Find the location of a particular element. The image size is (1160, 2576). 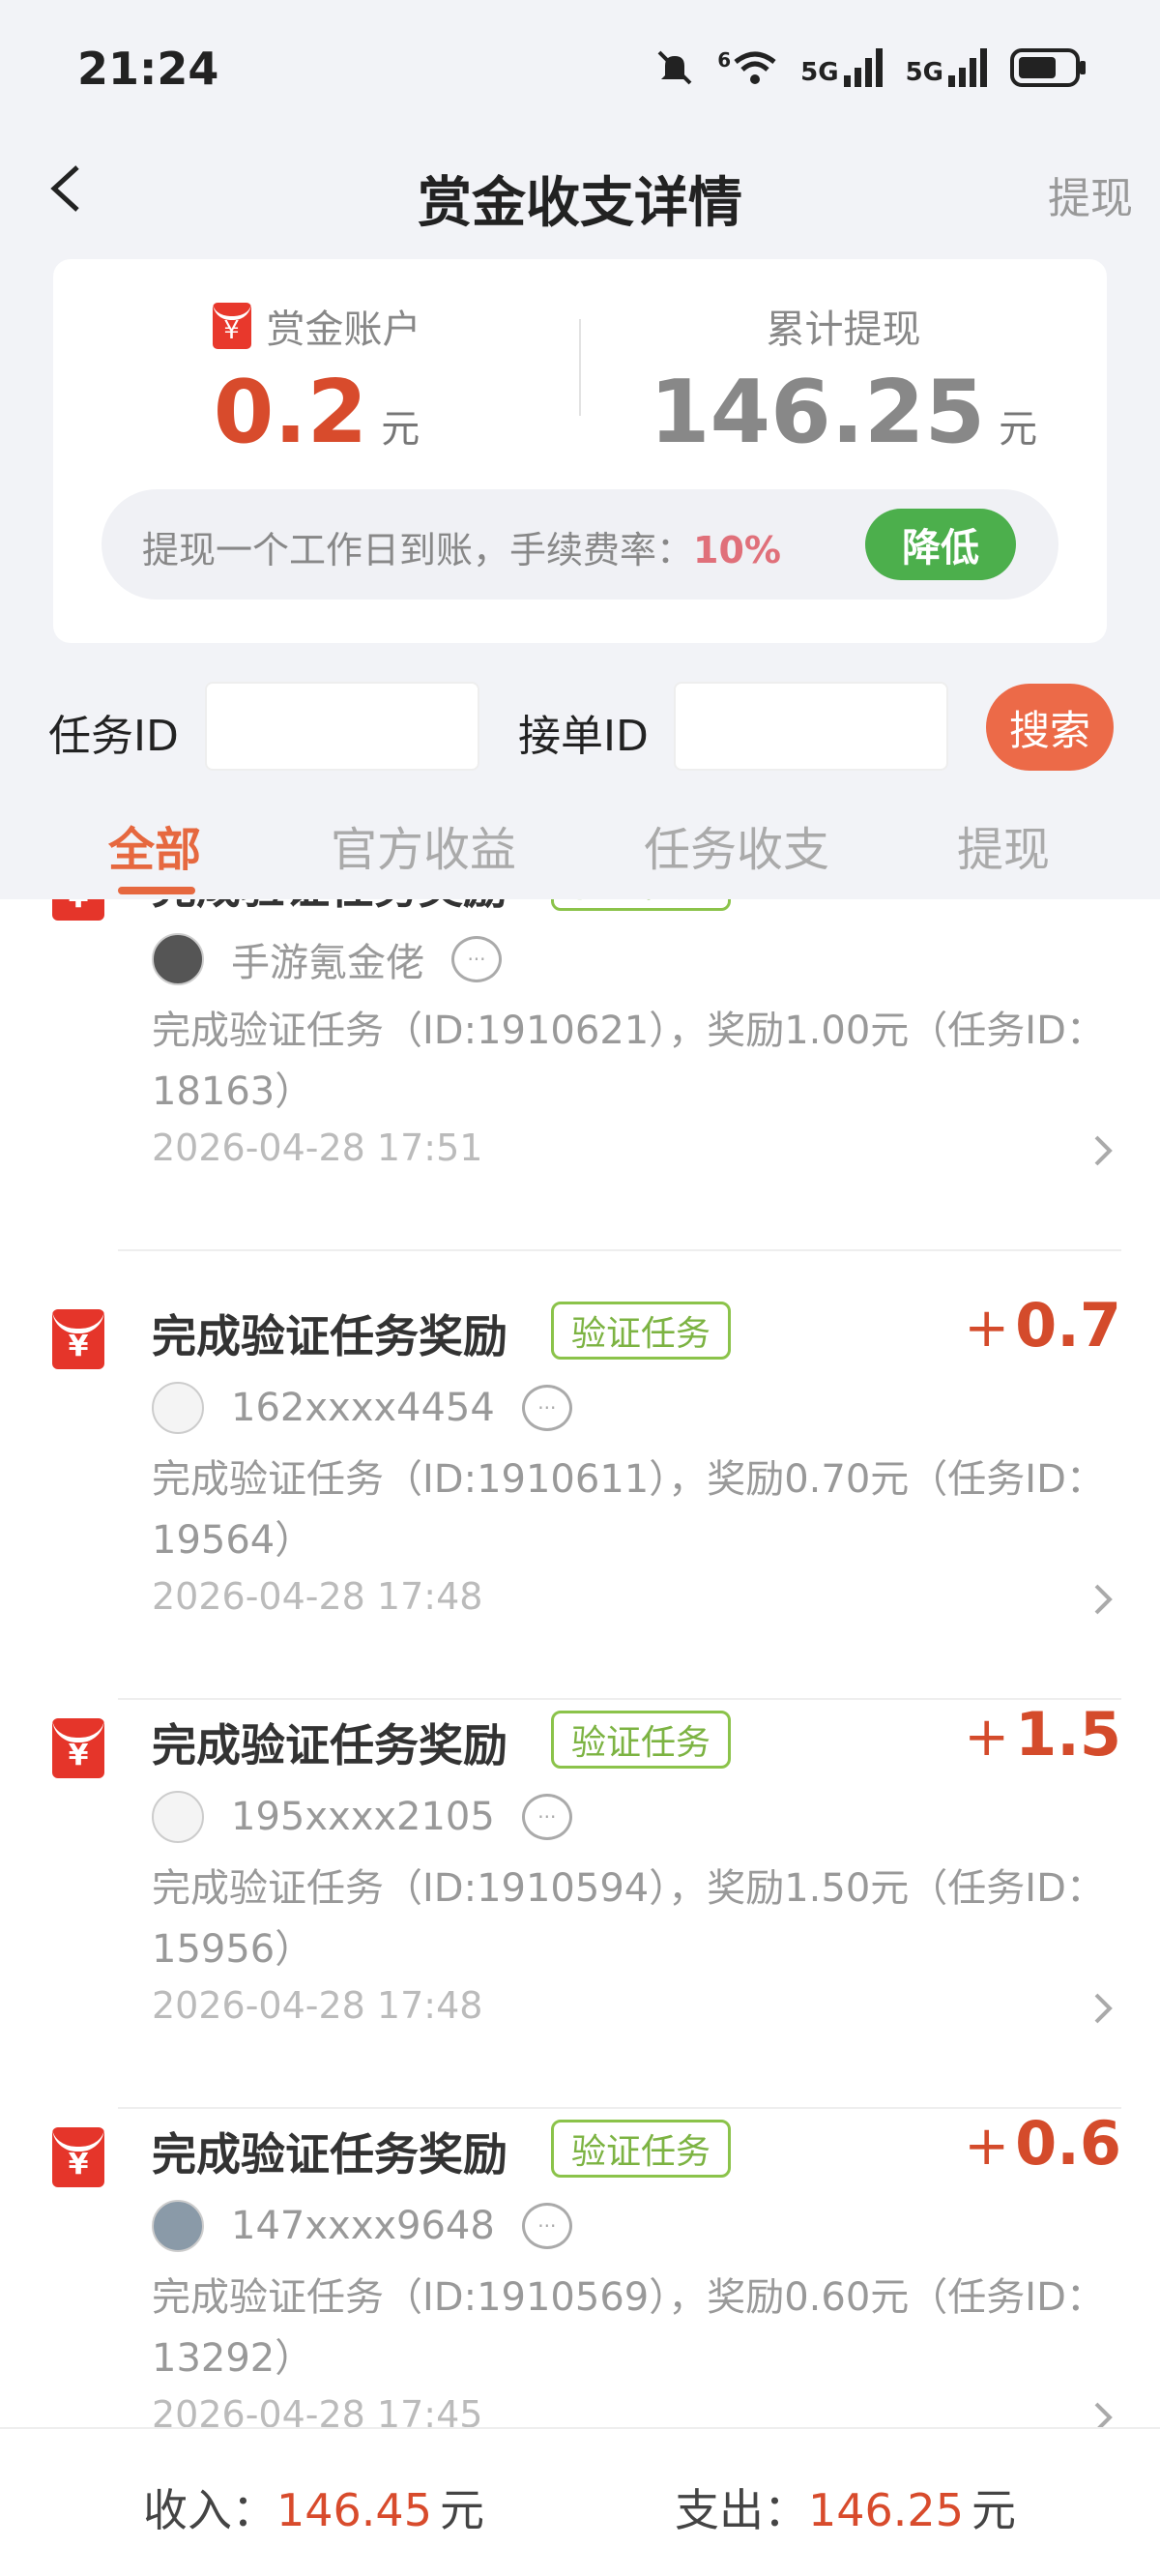

record-user: 147xxxx9648 ··· is located at coordinates (362, 2226).